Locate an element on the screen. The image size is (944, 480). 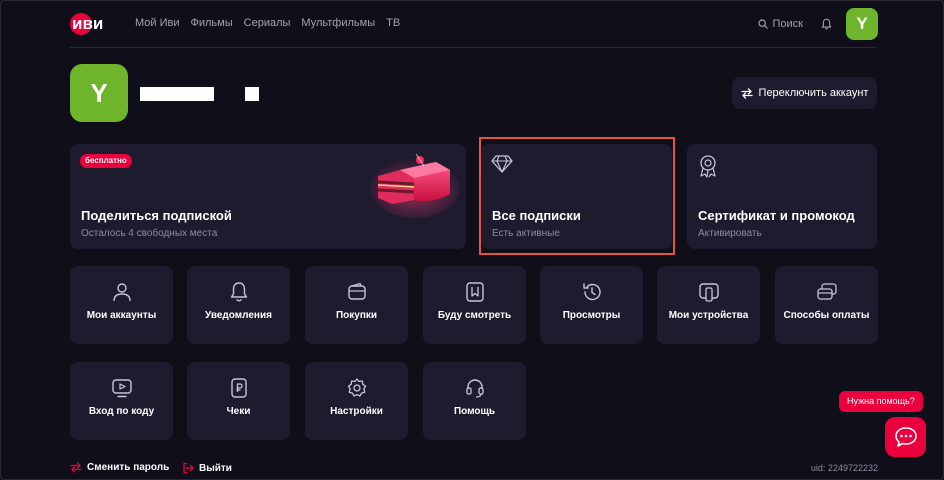
share-card-title: Поделиться подпиской is located at coordinates (156, 215).